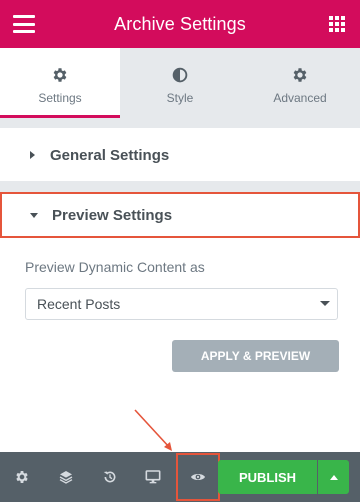  I want to click on footer-responsive-button, so click(153, 477).